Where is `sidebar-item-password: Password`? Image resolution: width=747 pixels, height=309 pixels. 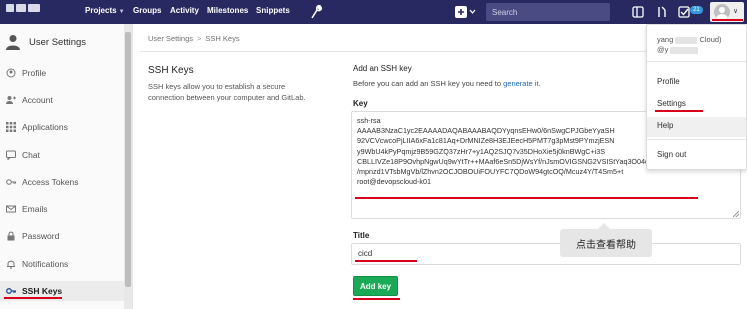 sidebar-item-password: Password is located at coordinates (32, 236).